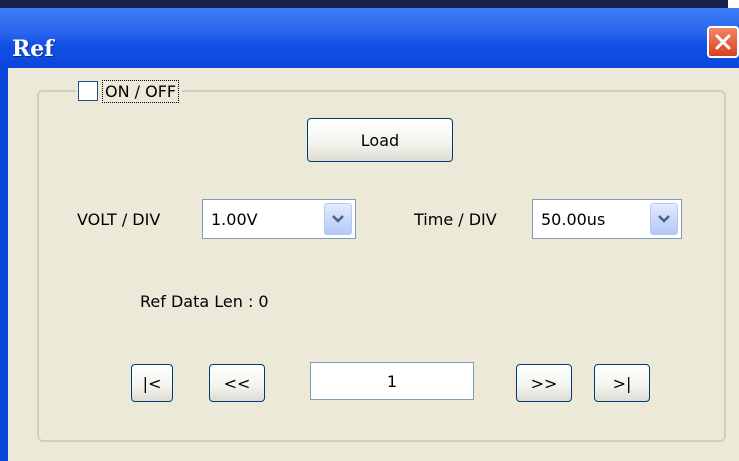  I want to click on title-bar: Ref, so click(369, 38).